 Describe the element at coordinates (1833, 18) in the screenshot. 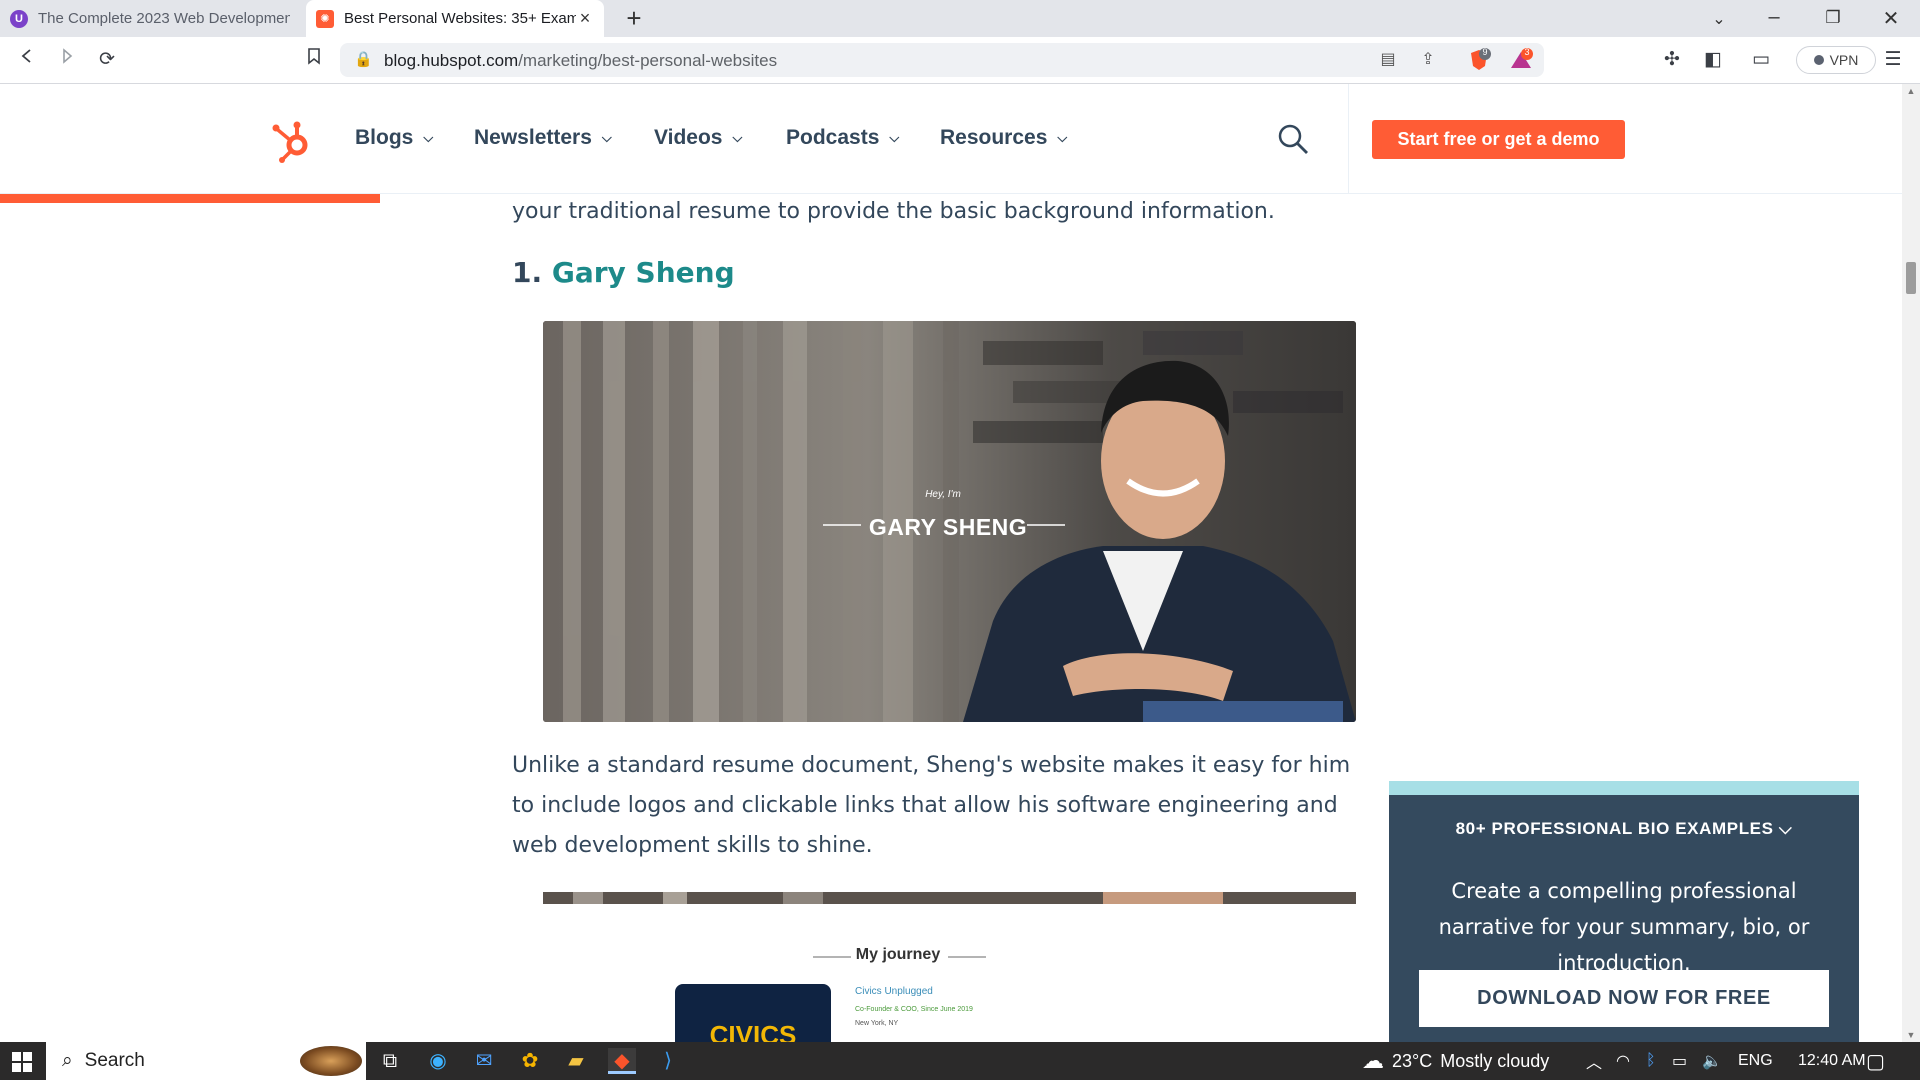

I see `restore-icon: ❐` at that location.